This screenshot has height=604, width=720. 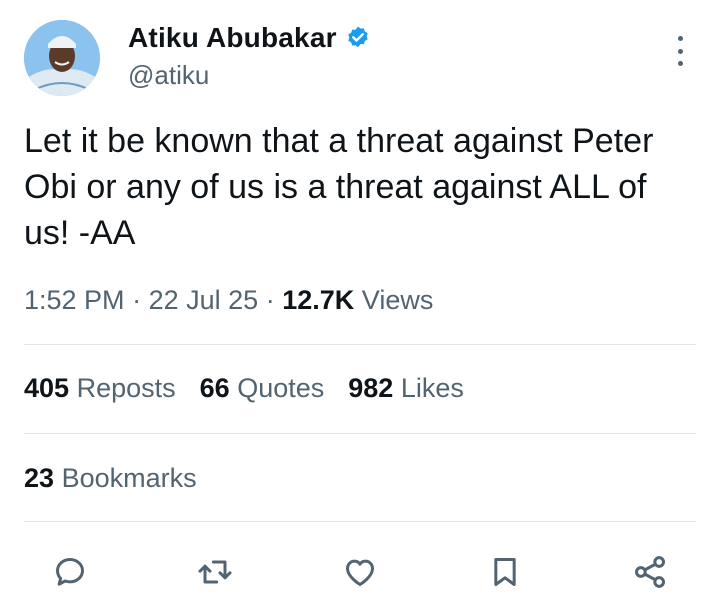 I want to click on more-options-icon, so click(x=680, y=51).